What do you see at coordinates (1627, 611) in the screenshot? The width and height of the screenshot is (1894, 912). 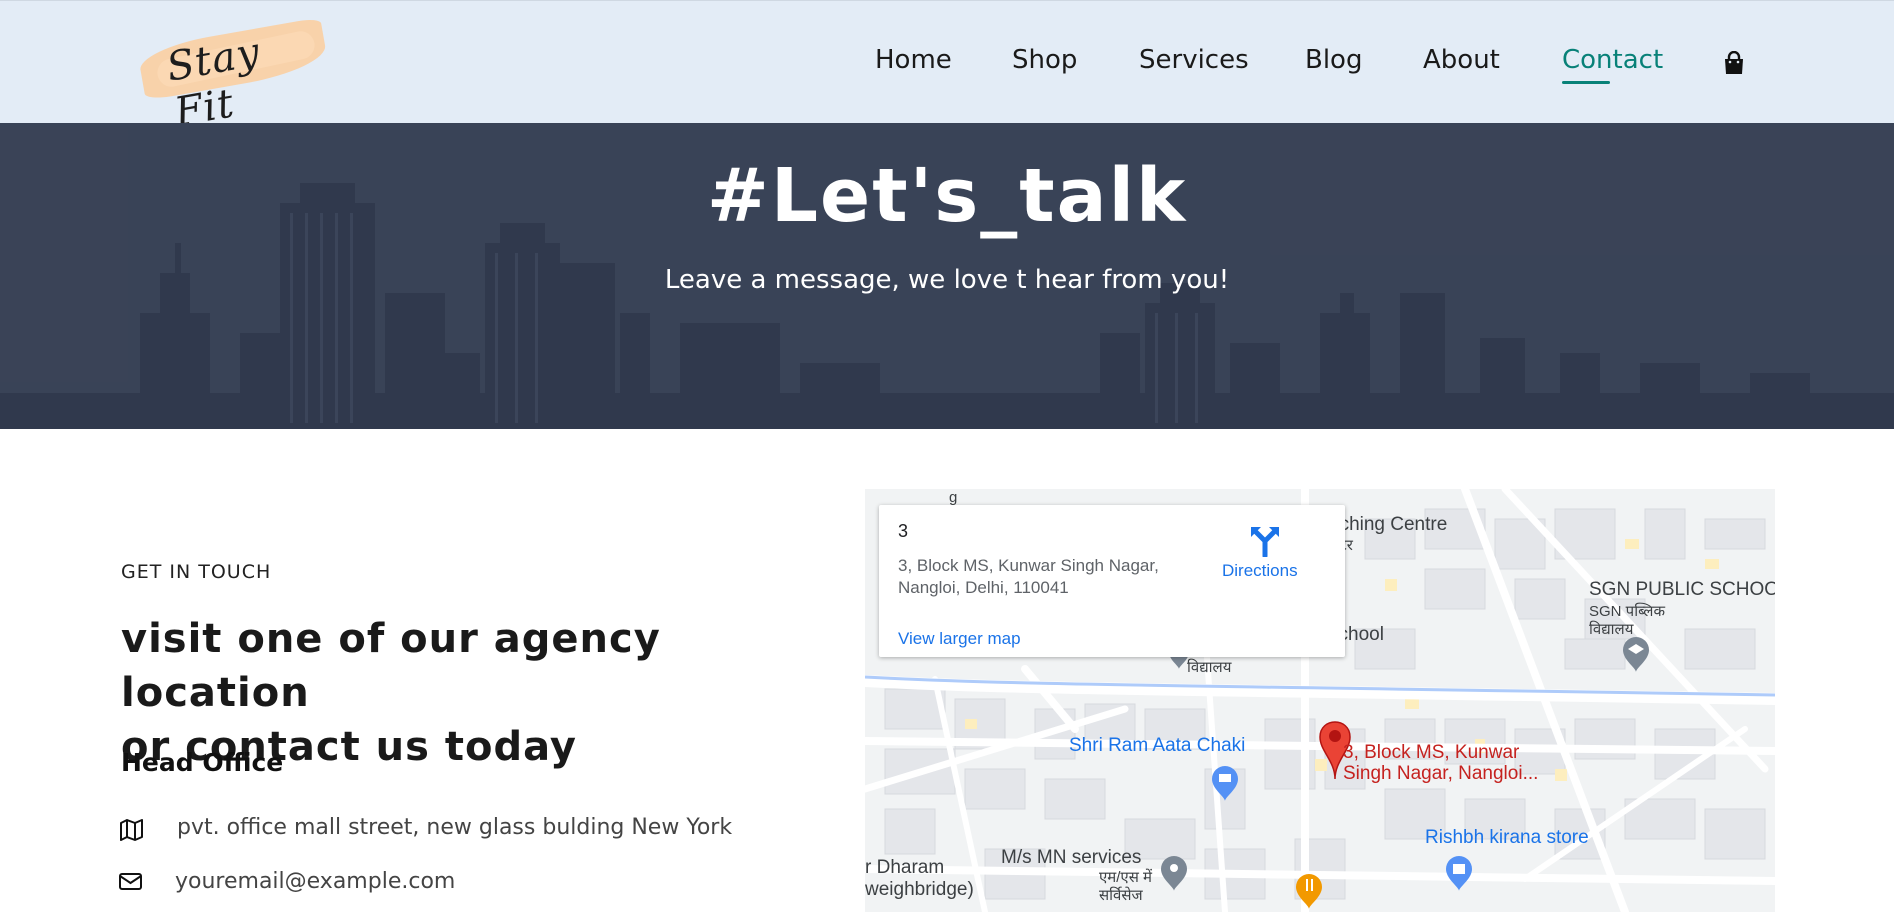 I see `map-label: SGN पब्लिक` at bounding box center [1627, 611].